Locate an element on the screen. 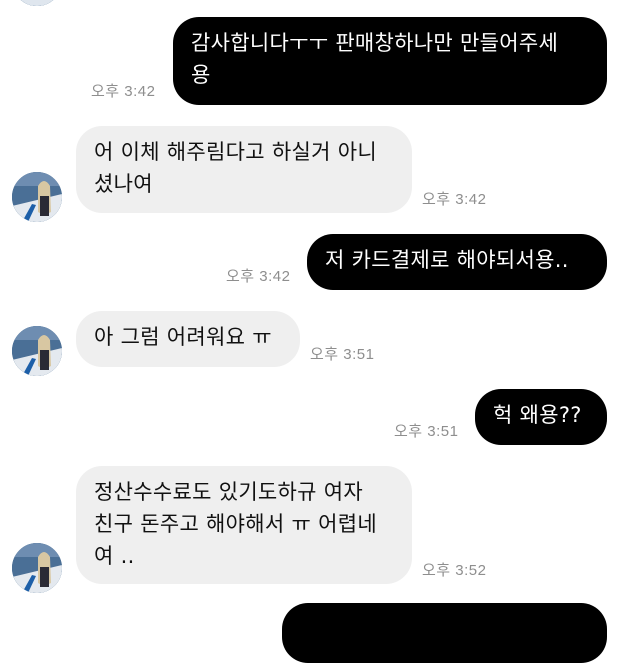  message-incoming: 아 그럼 어려워요 ㅠ is located at coordinates (188, 339).